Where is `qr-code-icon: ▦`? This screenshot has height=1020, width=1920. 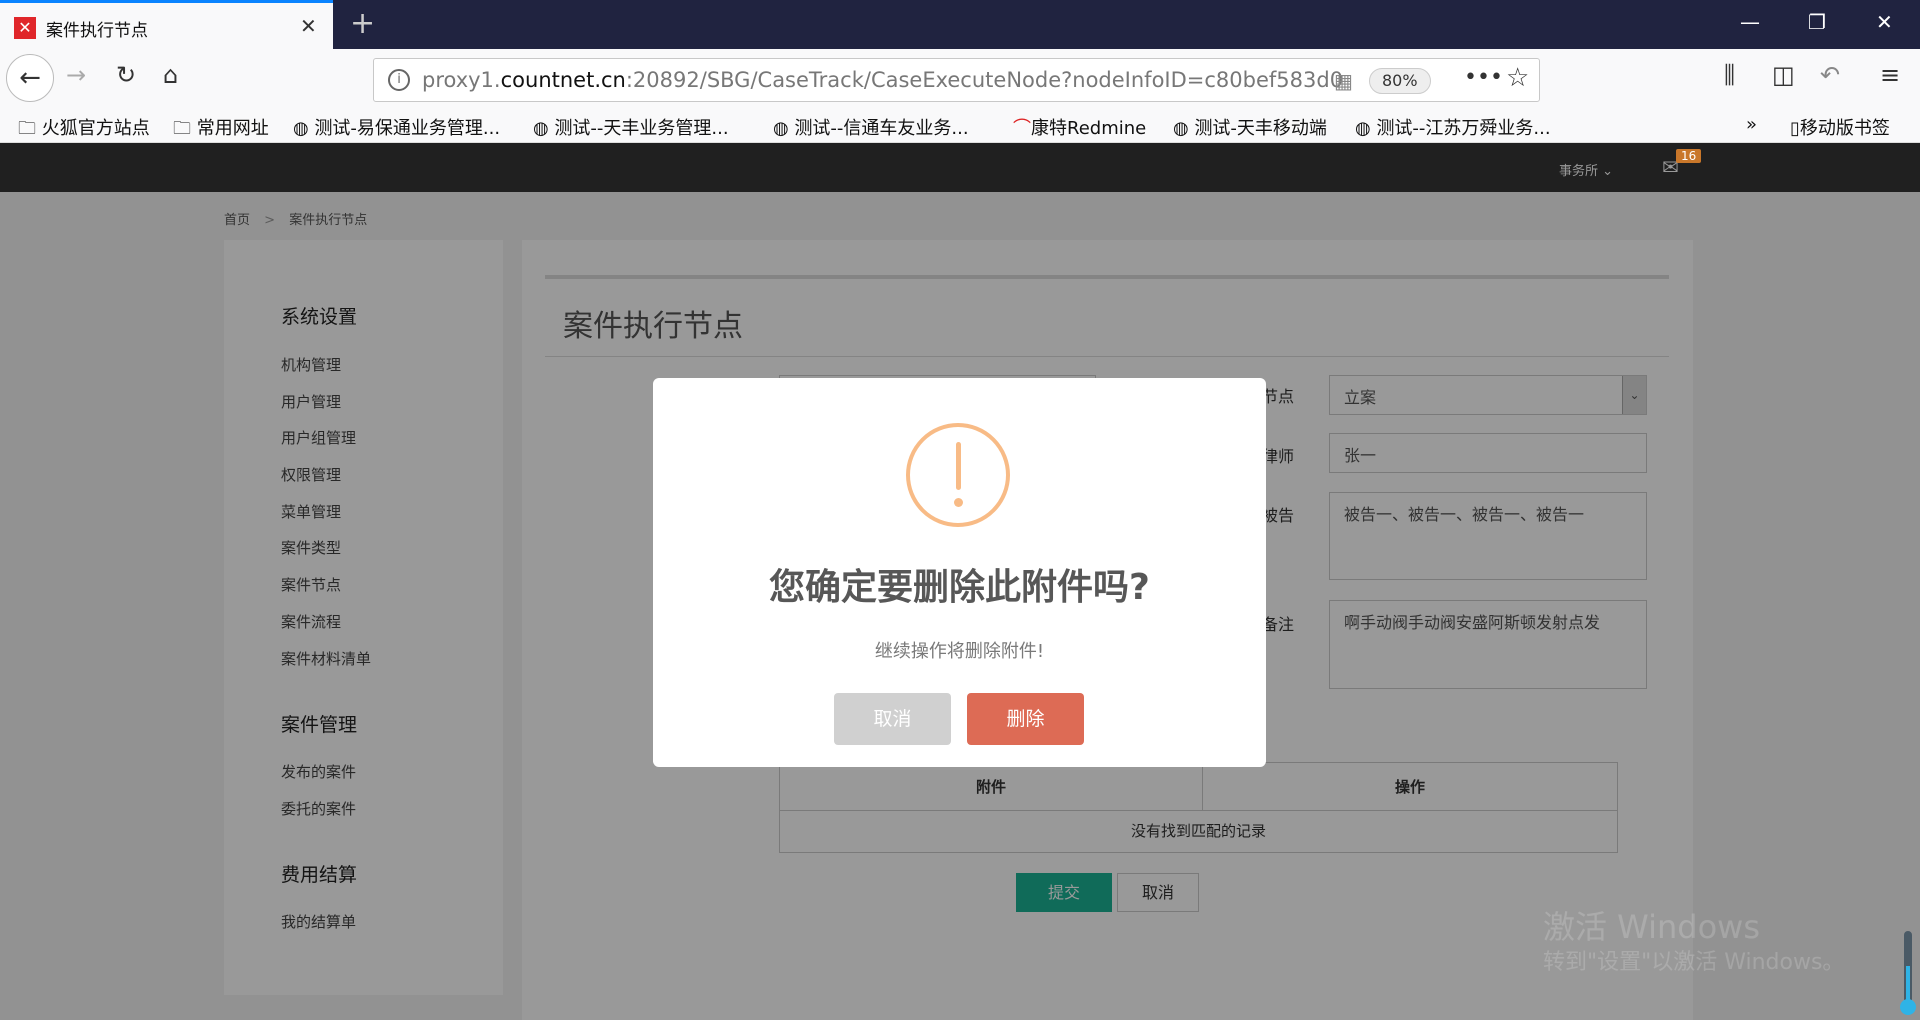
qr-code-icon: ▦ is located at coordinates (1343, 81).